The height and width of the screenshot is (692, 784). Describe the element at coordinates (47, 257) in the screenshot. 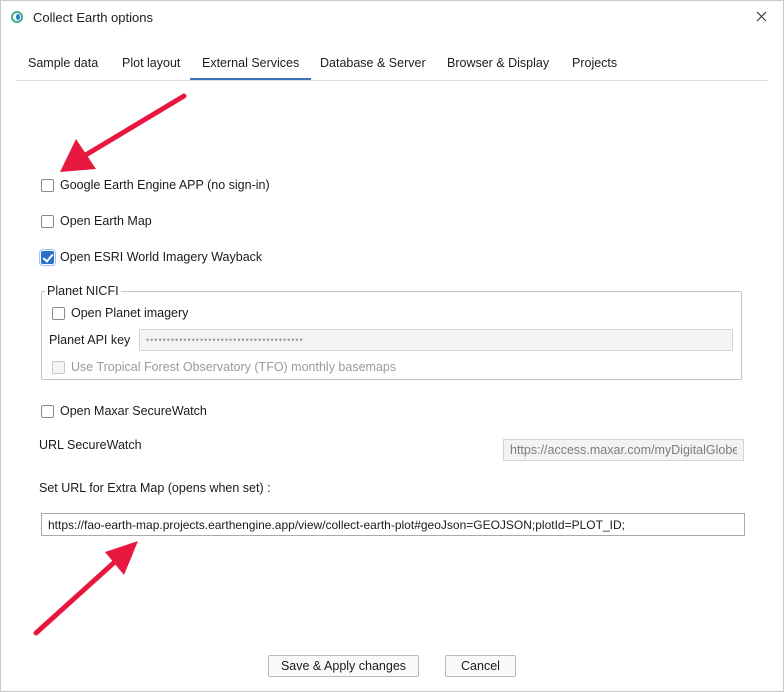

I see `esri-wayback-checkbox` at that location.